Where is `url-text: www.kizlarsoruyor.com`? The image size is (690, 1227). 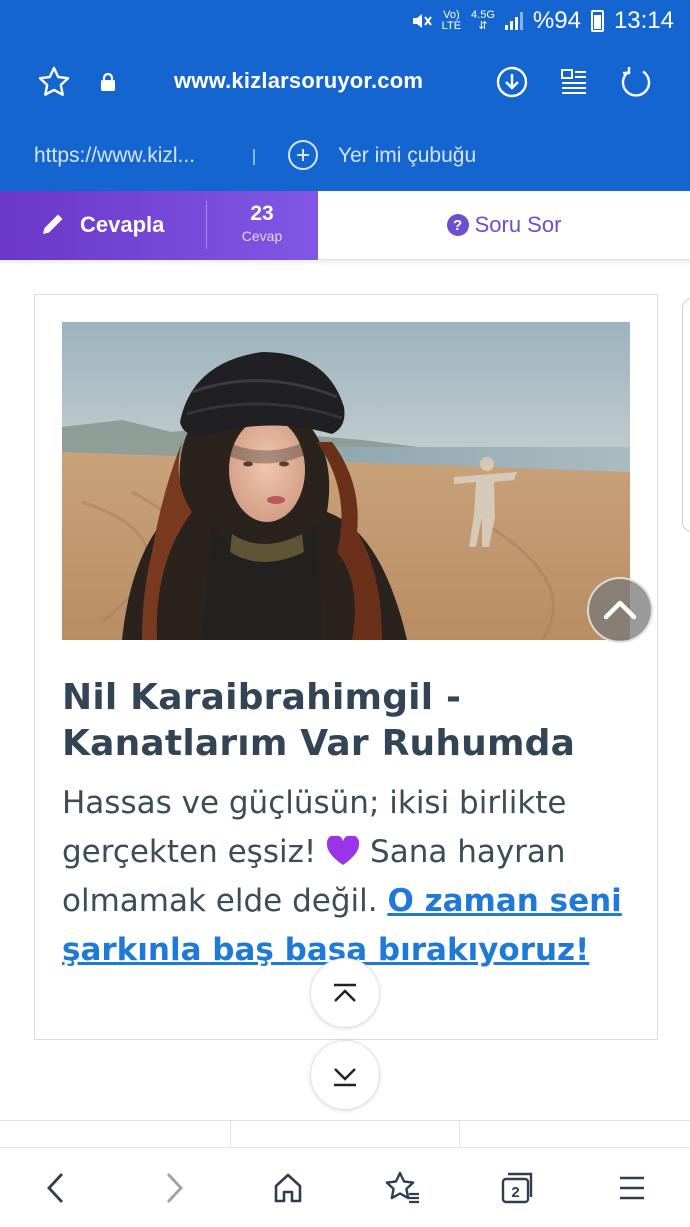 url-text: www.kizlarsoruyor.com is located at coordinates (298, 81).